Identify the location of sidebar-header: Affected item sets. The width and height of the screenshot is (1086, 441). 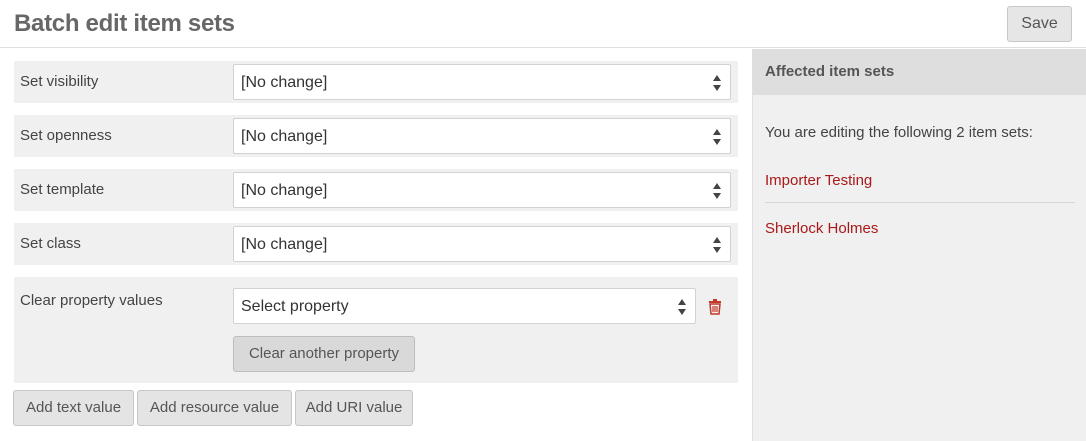
(919, 72).